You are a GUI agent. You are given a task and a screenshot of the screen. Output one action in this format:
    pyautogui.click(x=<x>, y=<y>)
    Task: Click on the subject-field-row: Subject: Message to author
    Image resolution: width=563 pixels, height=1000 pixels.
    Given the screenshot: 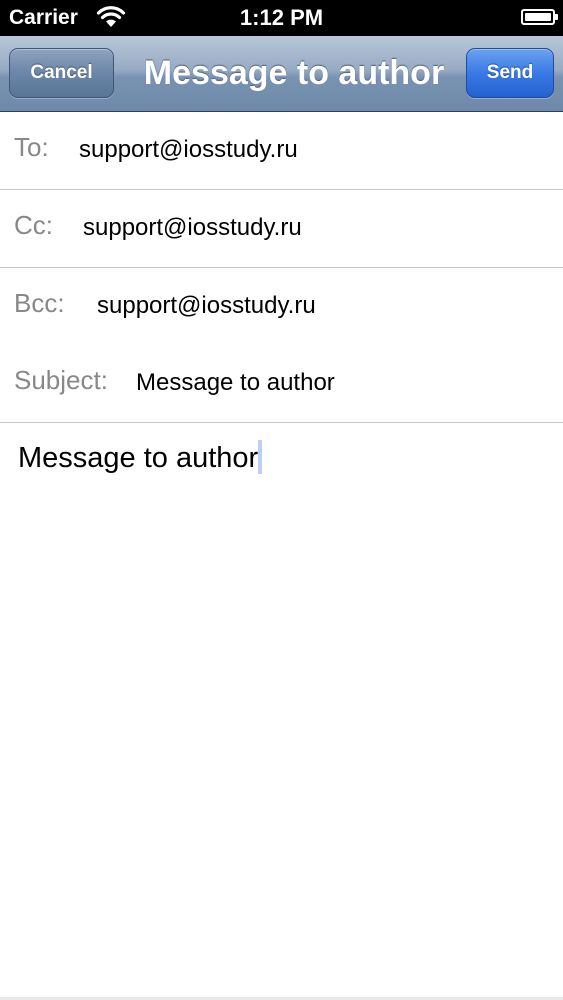 What is the action you would take?
    pyautogui.click(x=281, y=384)
    